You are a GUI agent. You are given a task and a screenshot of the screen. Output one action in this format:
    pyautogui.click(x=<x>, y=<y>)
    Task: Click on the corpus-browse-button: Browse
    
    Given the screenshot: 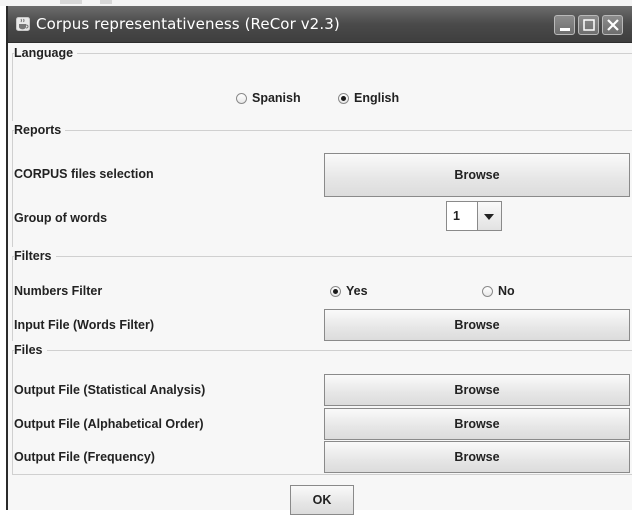 What is the action you would take?
    pyautogui.click(x=477, y=175)
    